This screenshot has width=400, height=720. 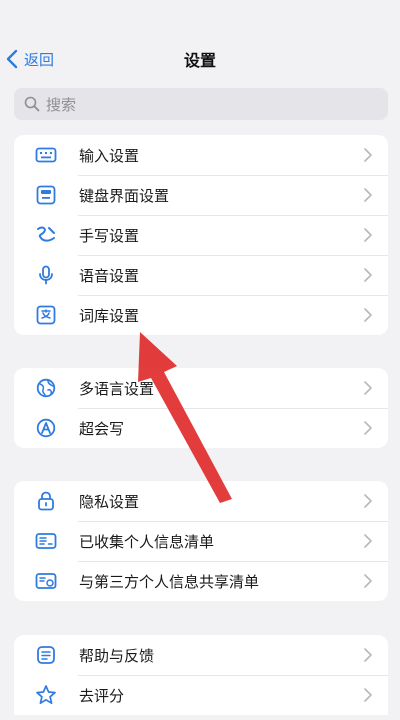 What do you see at coordinates (46, 428) in the screenshot?
I see `write-assistant-icon` at bounding box center [46, 428].